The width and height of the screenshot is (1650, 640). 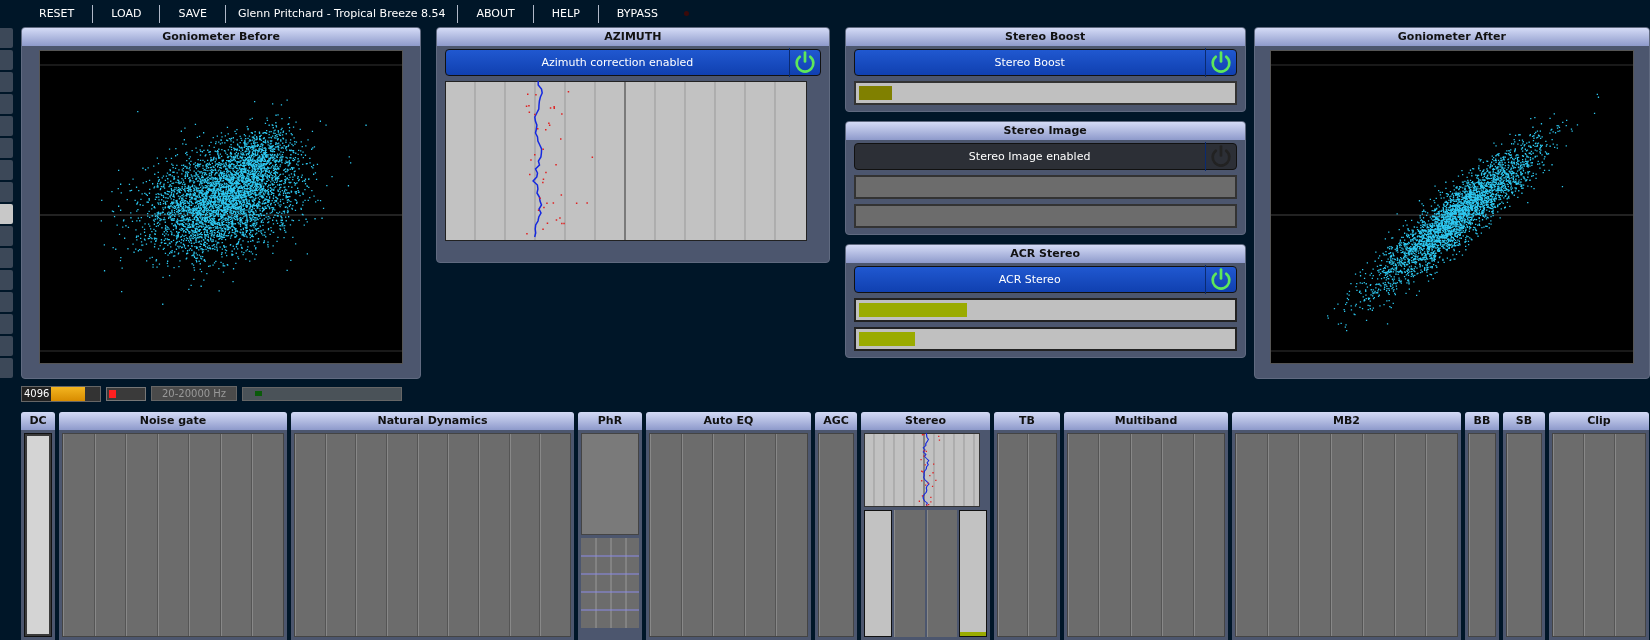 I want to click on panel-title: Stereo Image, so click(x=1045, y=131).